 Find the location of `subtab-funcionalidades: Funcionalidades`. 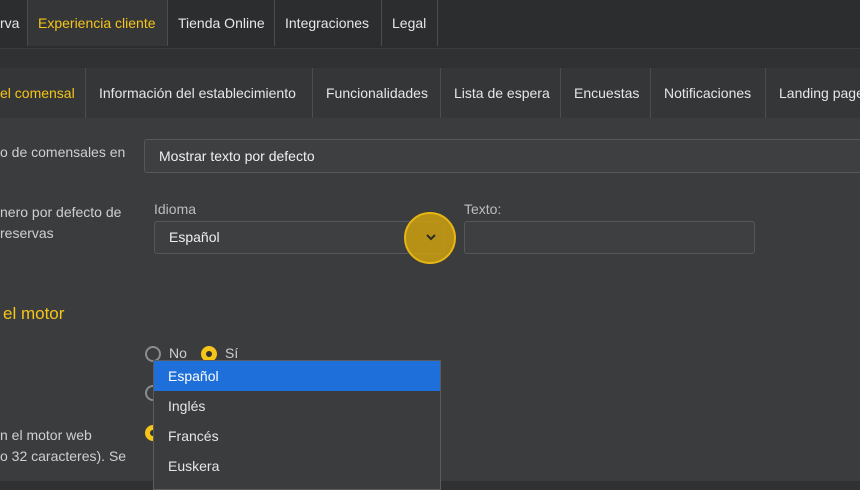

subtab-funcionalidades: Funcionalidades is located at coordinates (377, 93).